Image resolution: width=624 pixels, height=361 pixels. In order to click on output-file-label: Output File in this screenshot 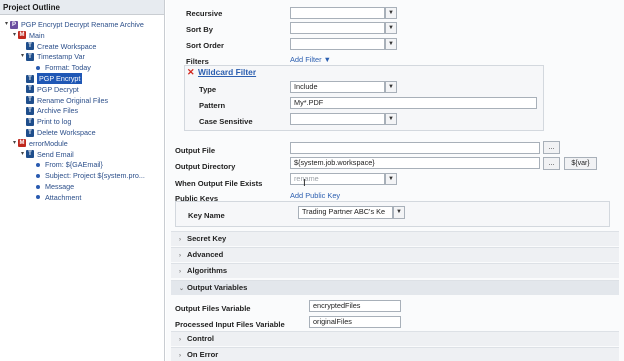, I will do `click(195, 150)`.